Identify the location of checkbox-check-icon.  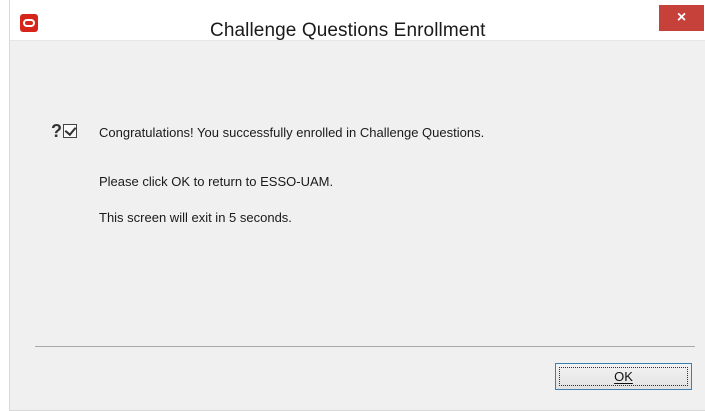
(70, 131).